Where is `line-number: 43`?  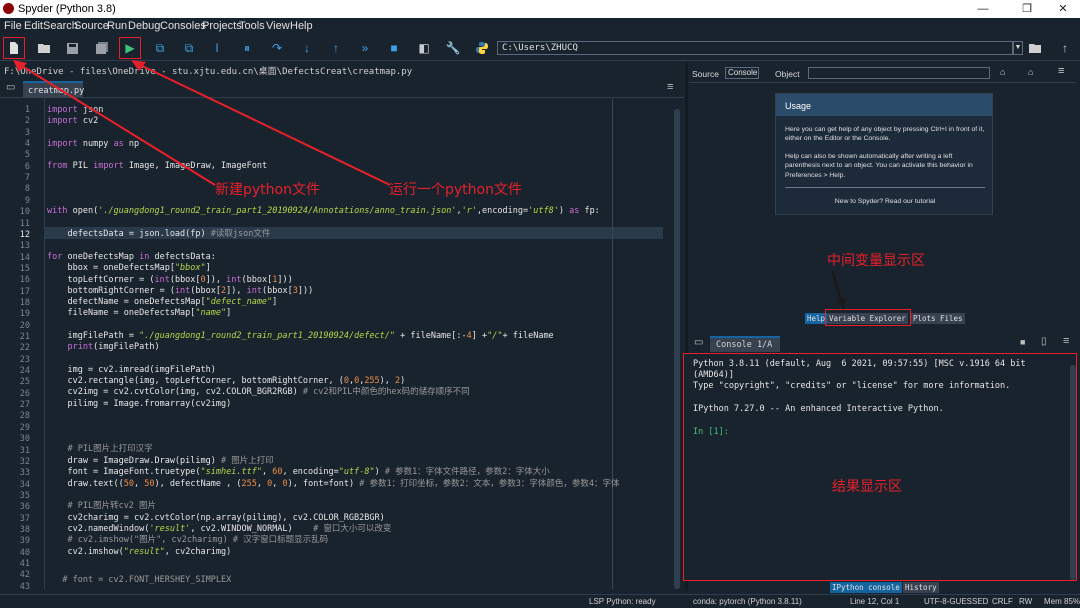
line-number: 43 is located at coordinates (24, 585).